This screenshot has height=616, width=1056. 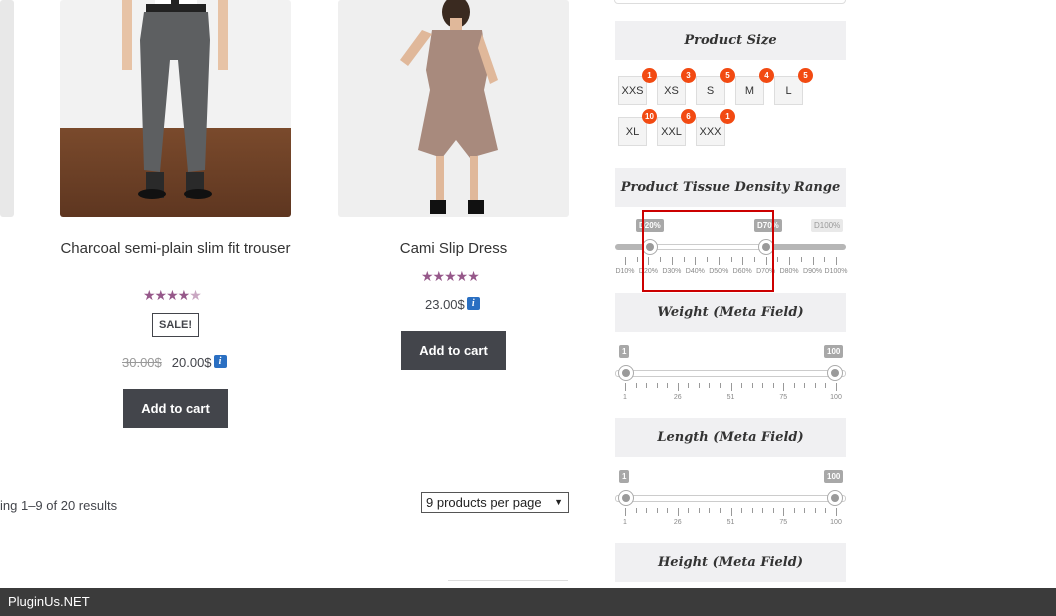 What do you see at coordinates (688, 75) in the screenshot?
I see `size-count-badge: 3` at bounding box center [688, 75].